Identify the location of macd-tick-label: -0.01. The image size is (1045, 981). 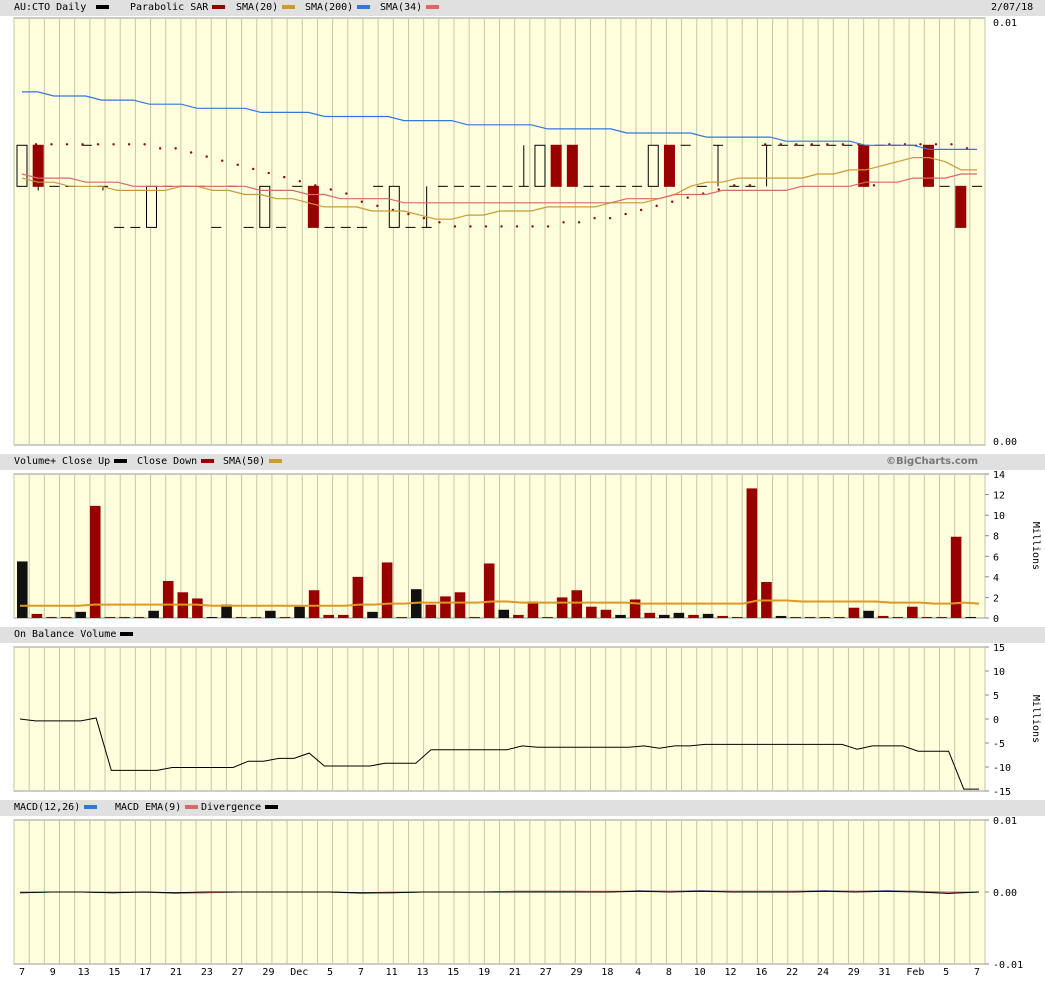
(1008, 965).